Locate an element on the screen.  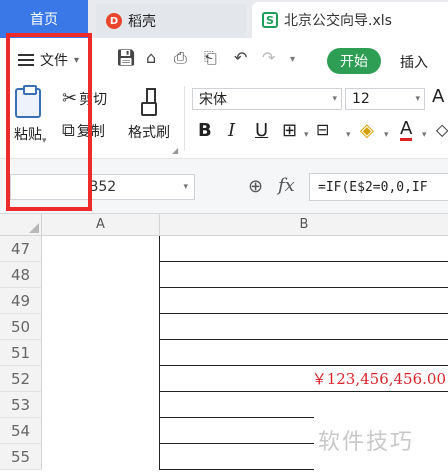
font-color-icon: A is located at coordinates (406, 130).